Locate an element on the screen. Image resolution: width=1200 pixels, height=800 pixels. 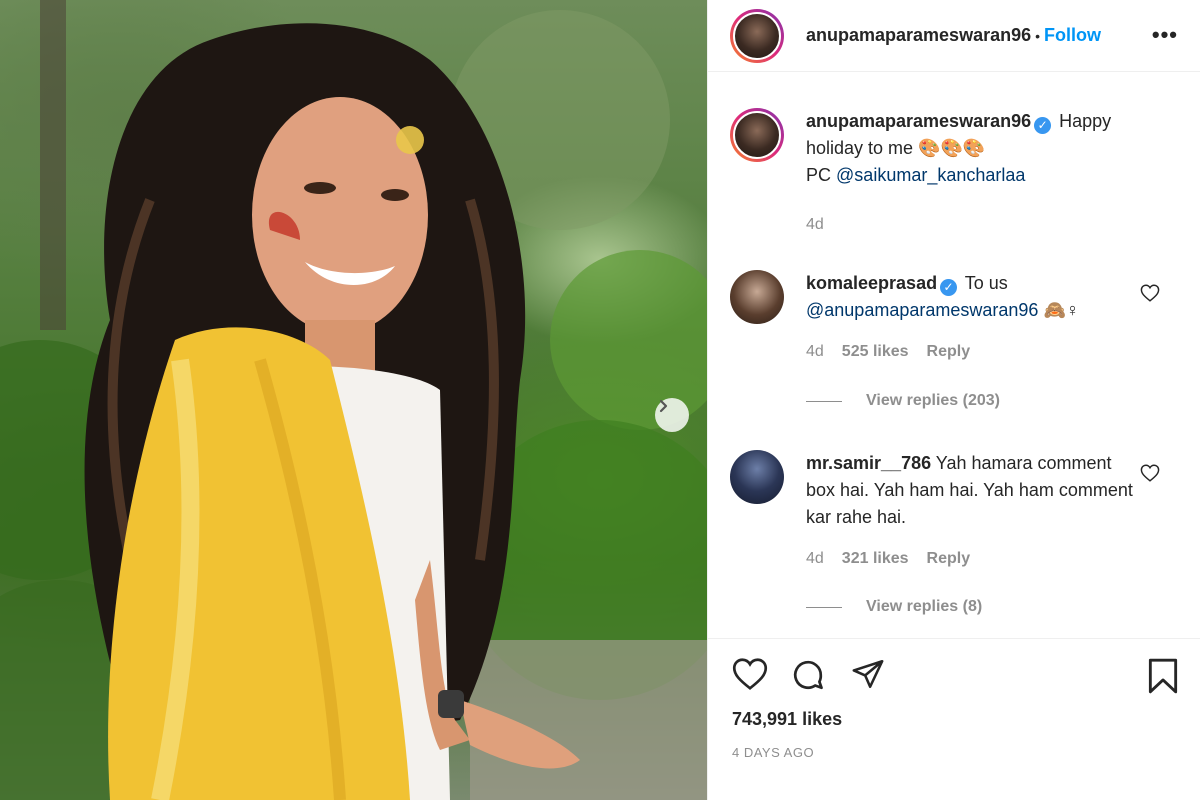
view-replies-button: View replies (203) is located at coordinates (903, 401).